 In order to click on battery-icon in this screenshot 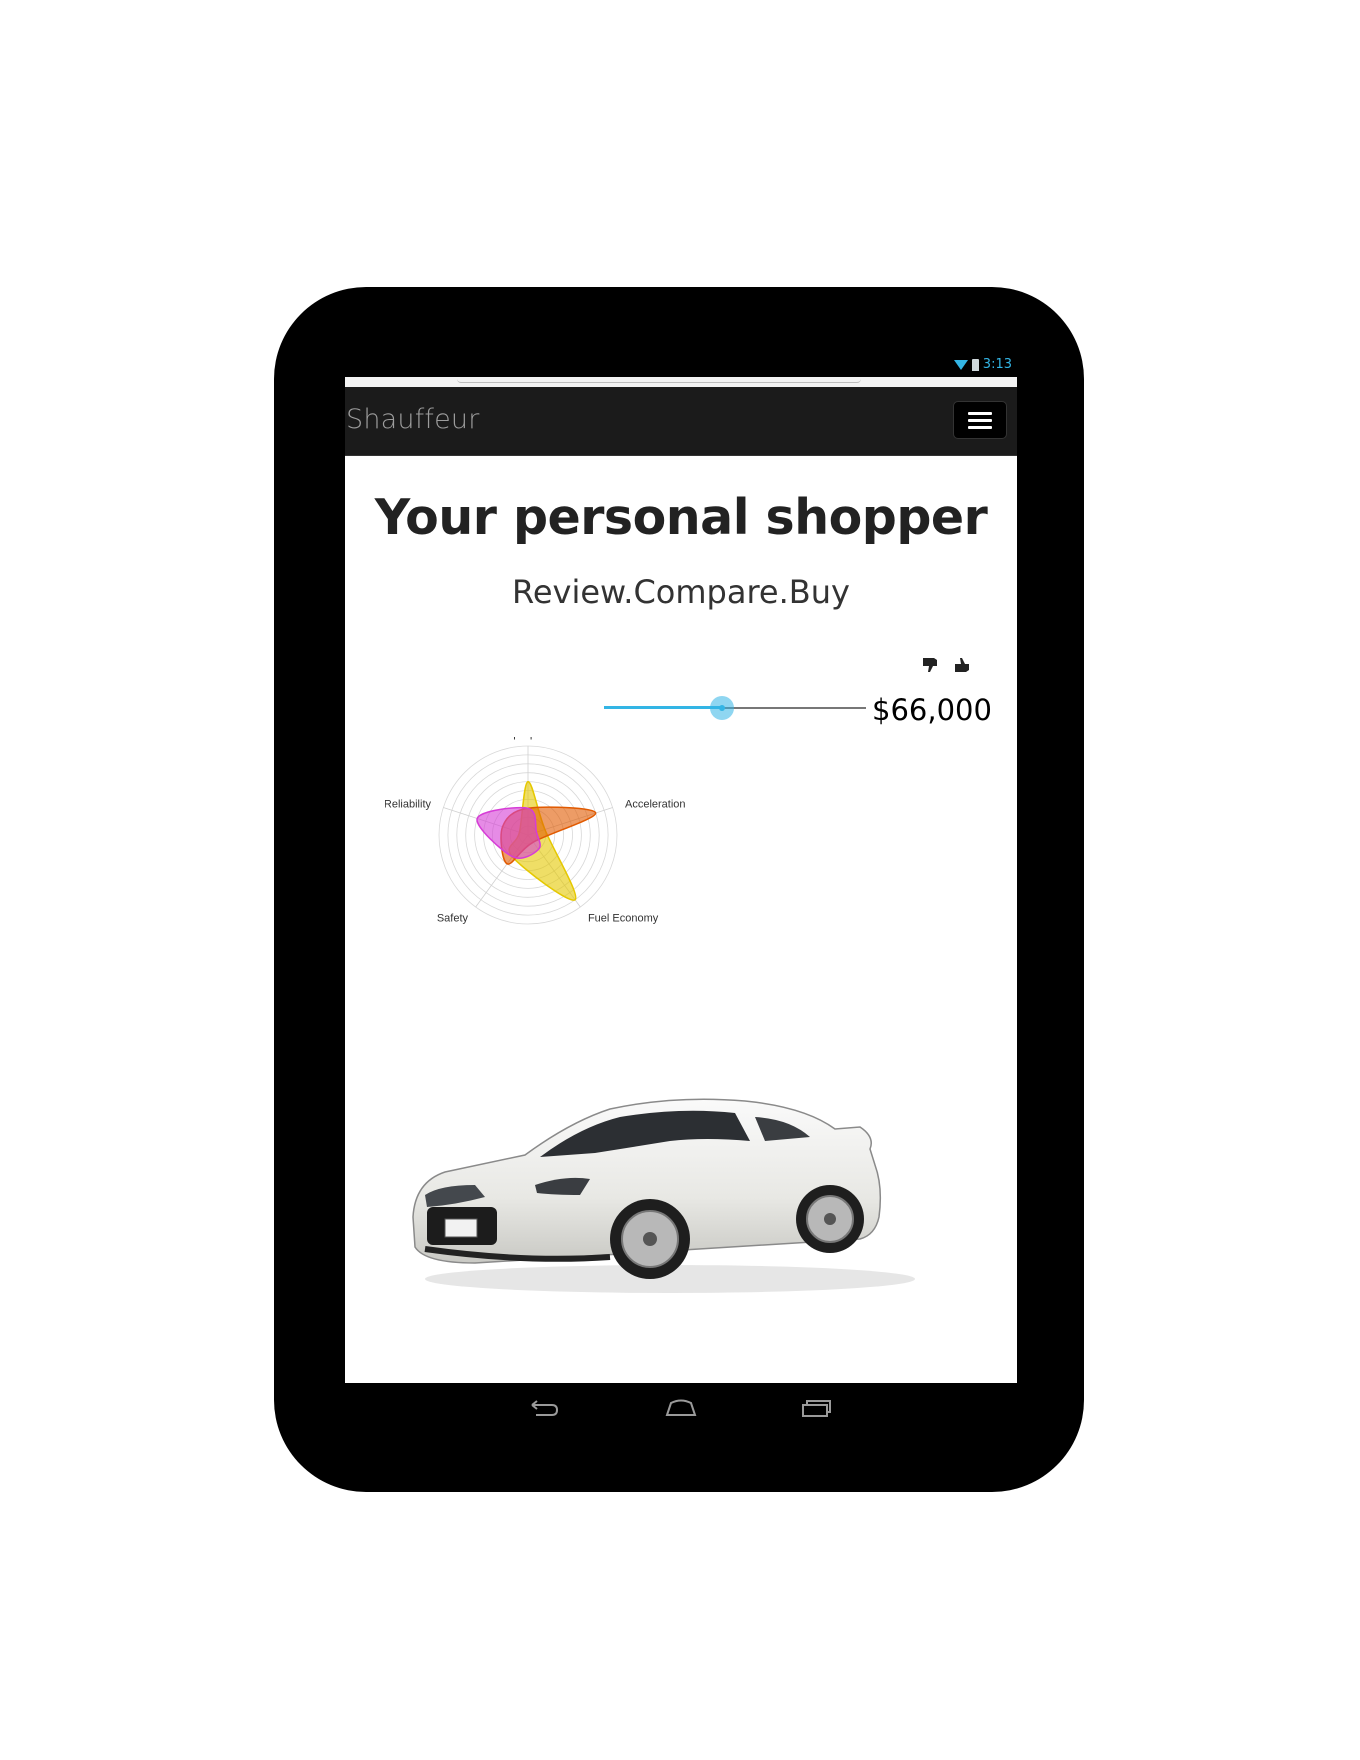, I will do `click(975, 364)`.